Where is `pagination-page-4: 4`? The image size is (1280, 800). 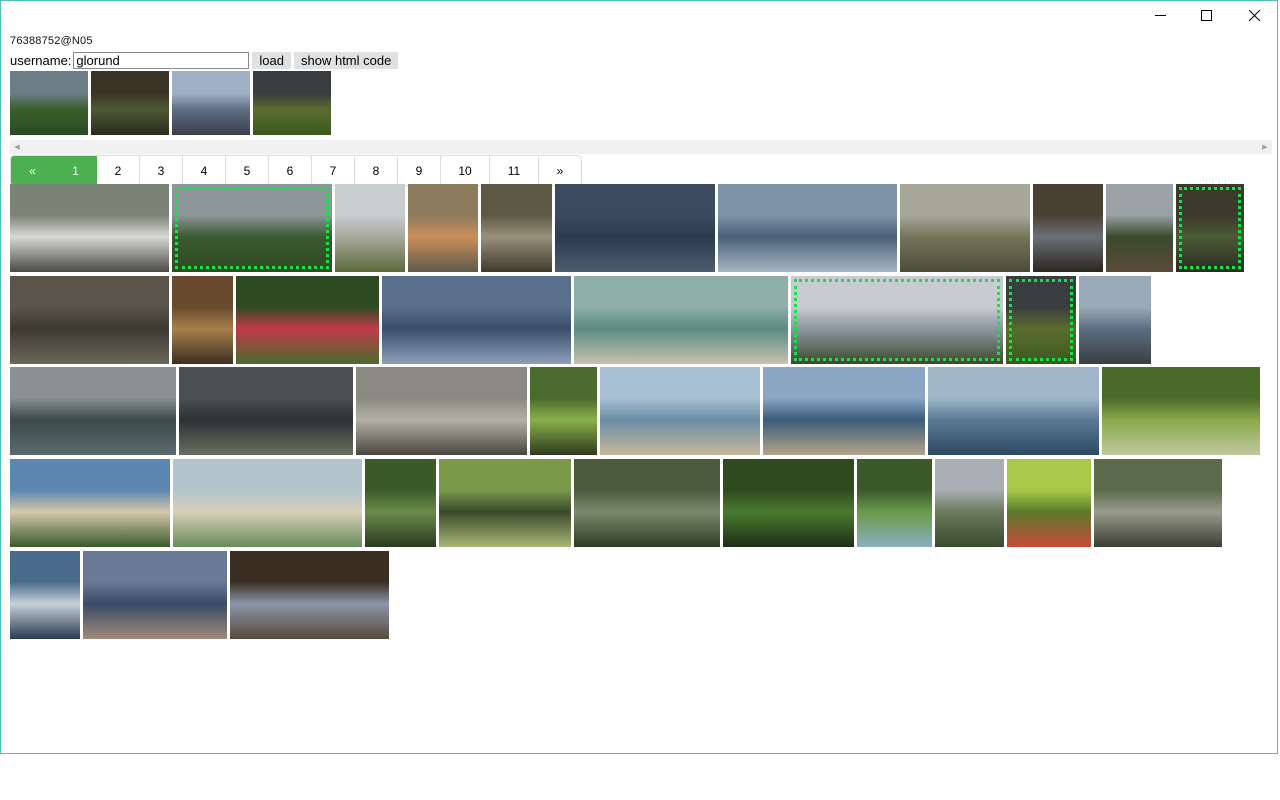
pagination-page-4: 4 is located at coordinates (204, 170).